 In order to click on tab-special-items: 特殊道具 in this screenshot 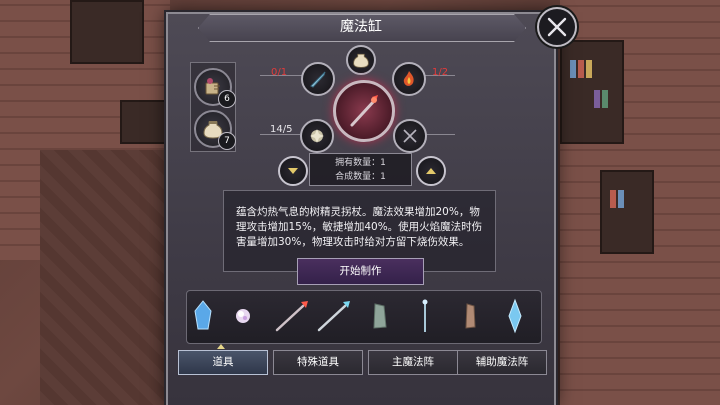, I will do `click(318, 362)`.